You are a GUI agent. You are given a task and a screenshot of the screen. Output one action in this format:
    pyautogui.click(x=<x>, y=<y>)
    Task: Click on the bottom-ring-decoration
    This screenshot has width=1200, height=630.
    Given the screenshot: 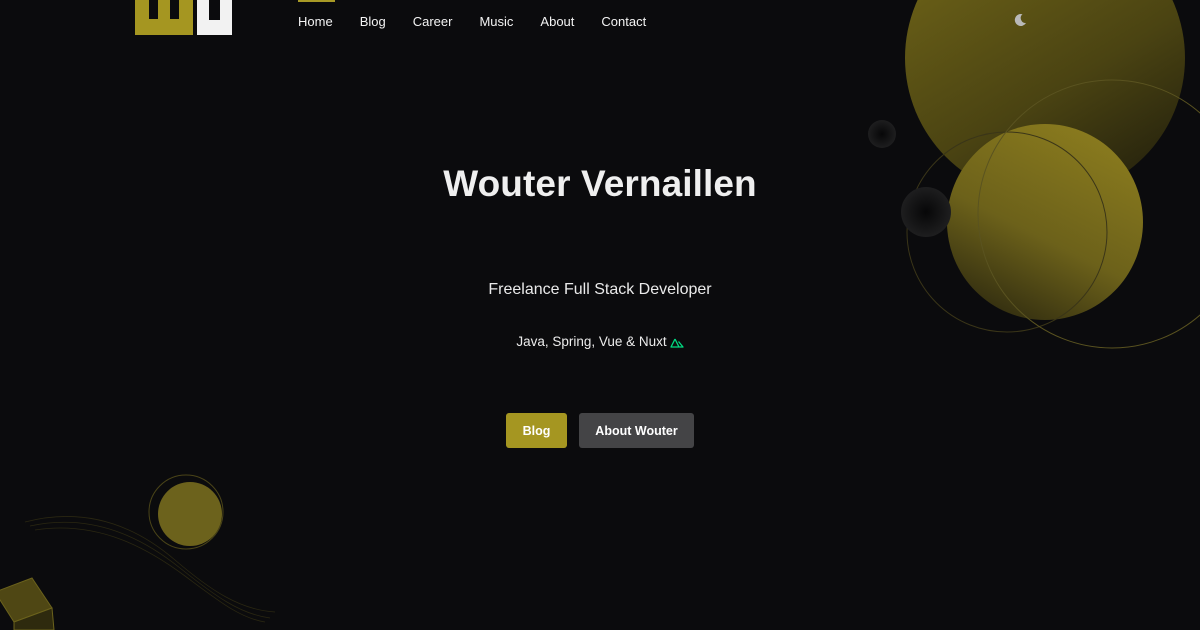 What is the action you would take?
    pyautogui.click(x=186, y=512)
    